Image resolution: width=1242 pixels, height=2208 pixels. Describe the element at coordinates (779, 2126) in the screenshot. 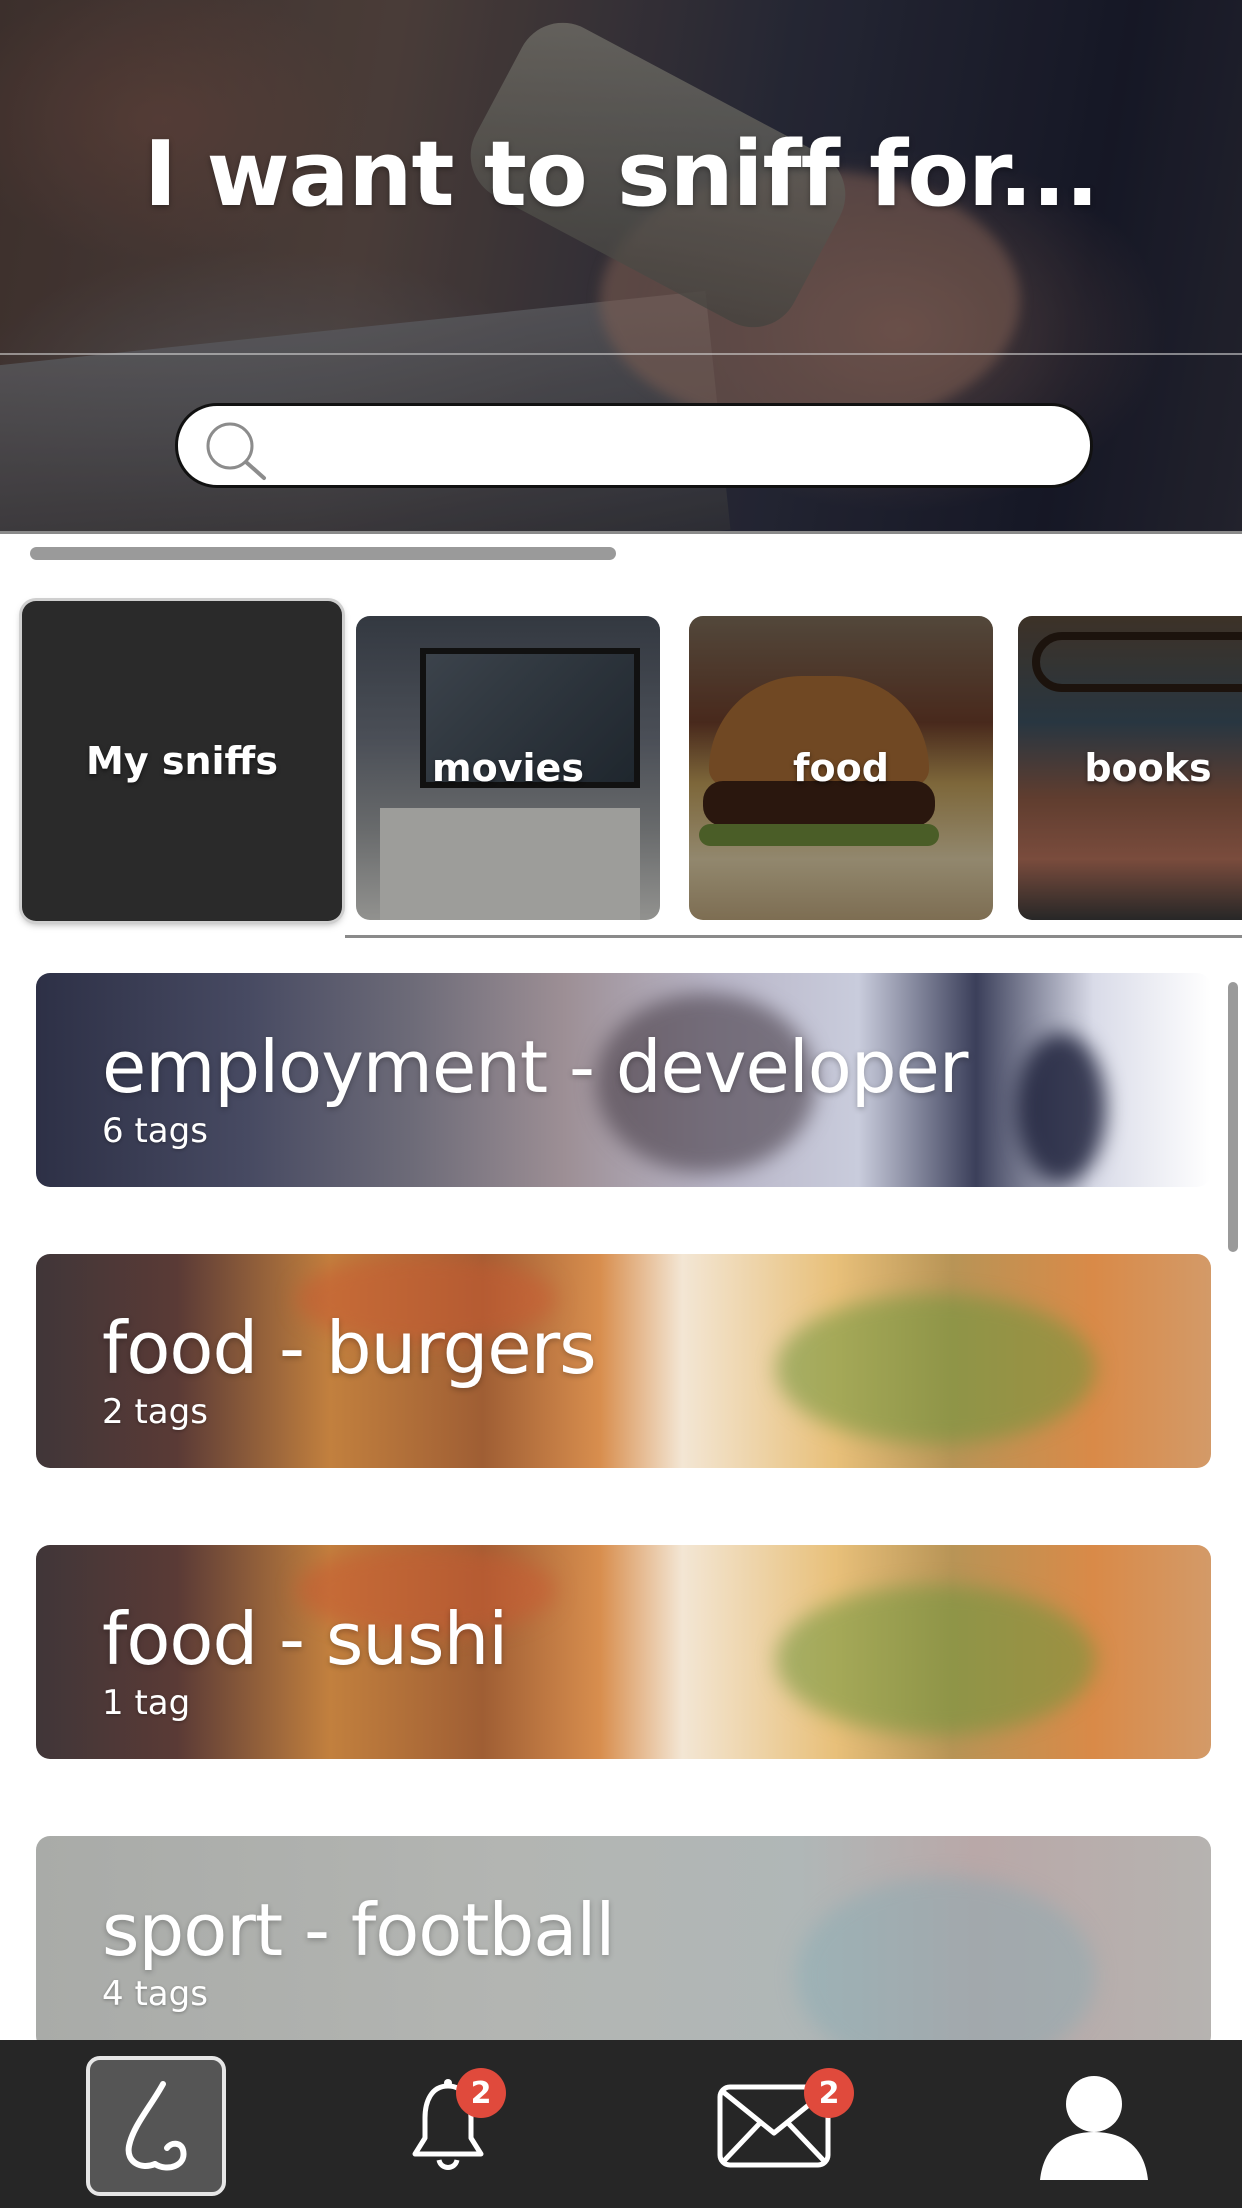

I see `nav-messages-button: 2` at that location.